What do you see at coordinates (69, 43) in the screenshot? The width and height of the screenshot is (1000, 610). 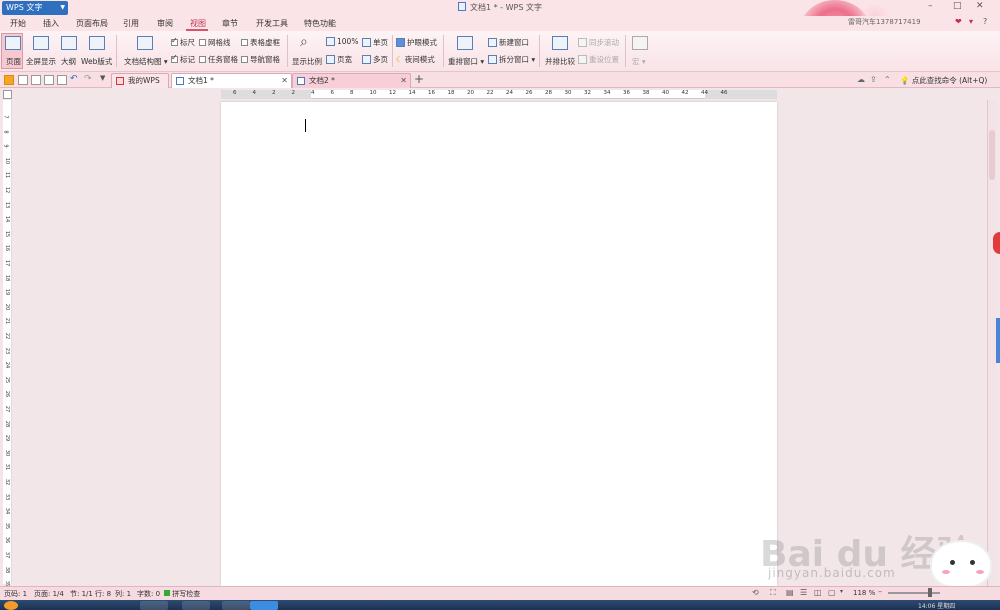 I see `outline-icon` at bounding box center [69, 43].